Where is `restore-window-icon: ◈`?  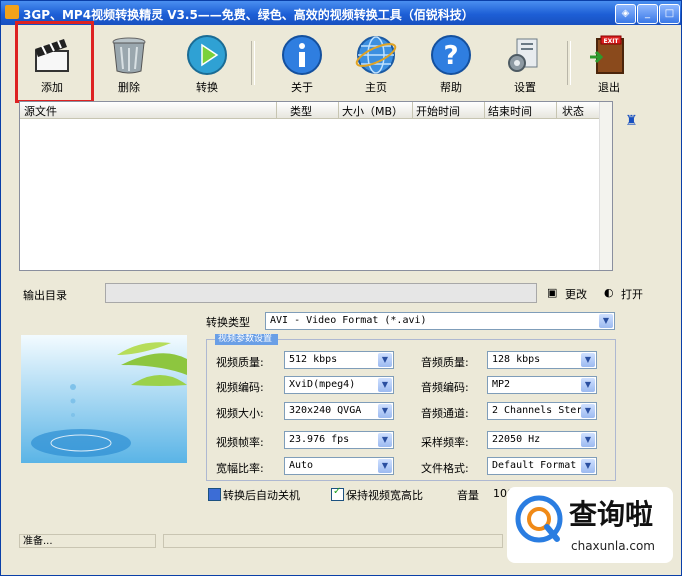 restore-window-icon: ◈ is located at coordinates (625, 14).